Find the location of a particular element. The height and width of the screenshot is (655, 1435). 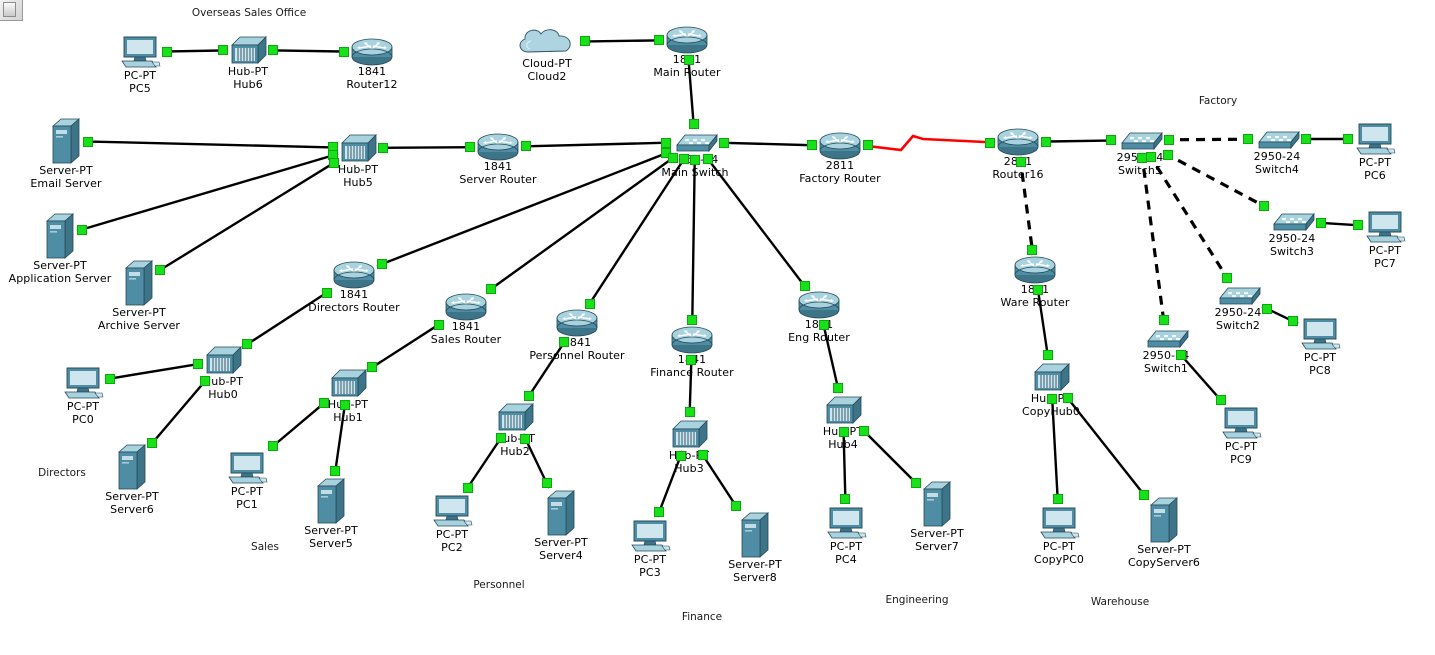

link-serverrtr-mainswitch is located at coordinates (596, 144).